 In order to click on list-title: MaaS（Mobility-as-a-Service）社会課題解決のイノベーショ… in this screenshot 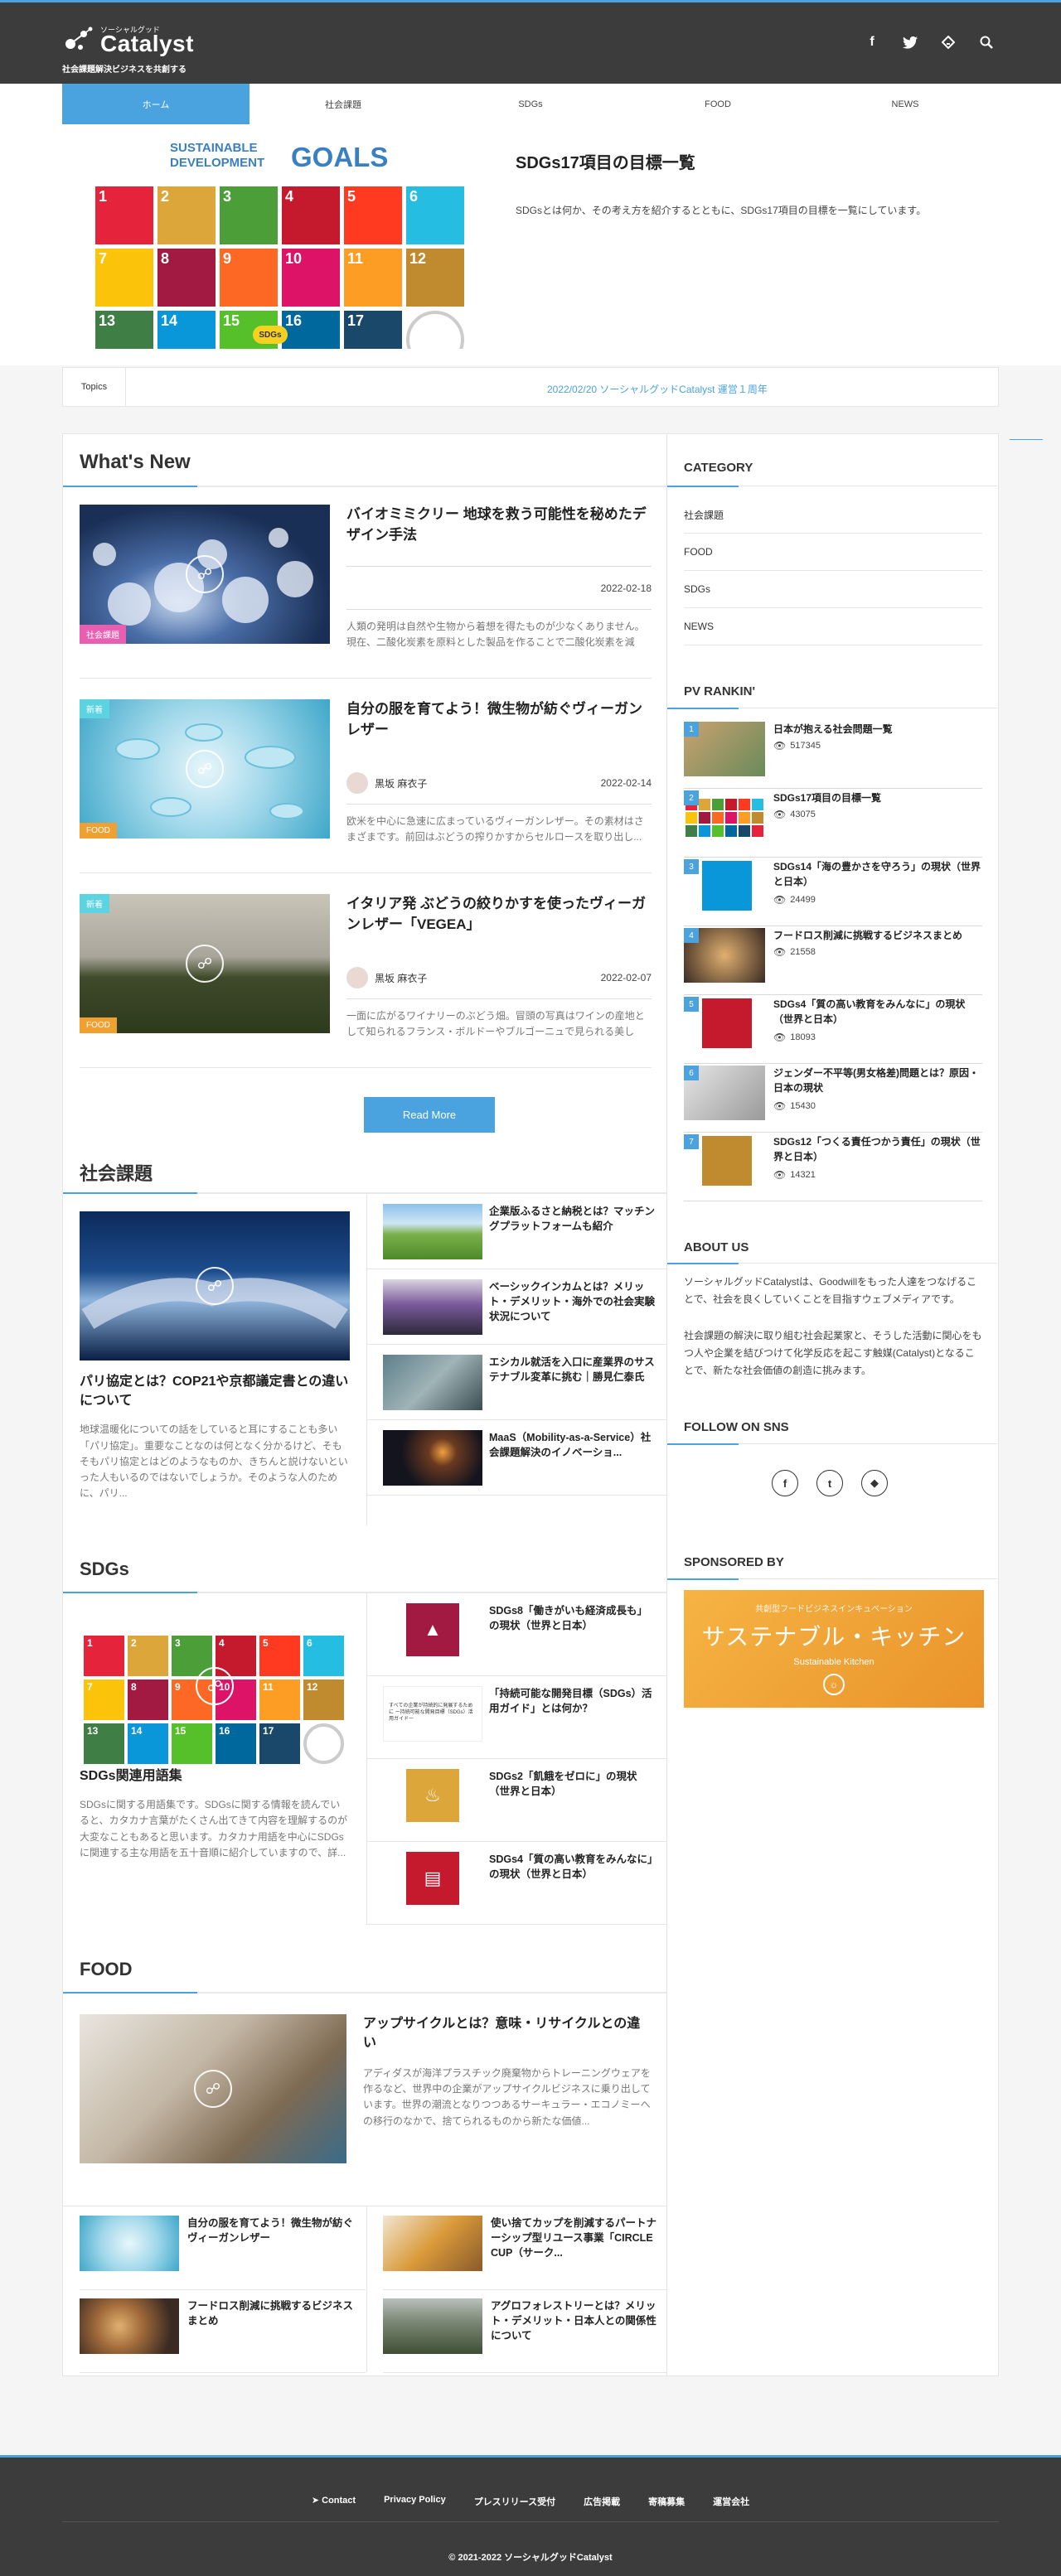, I will do `click(572, 1445)`.